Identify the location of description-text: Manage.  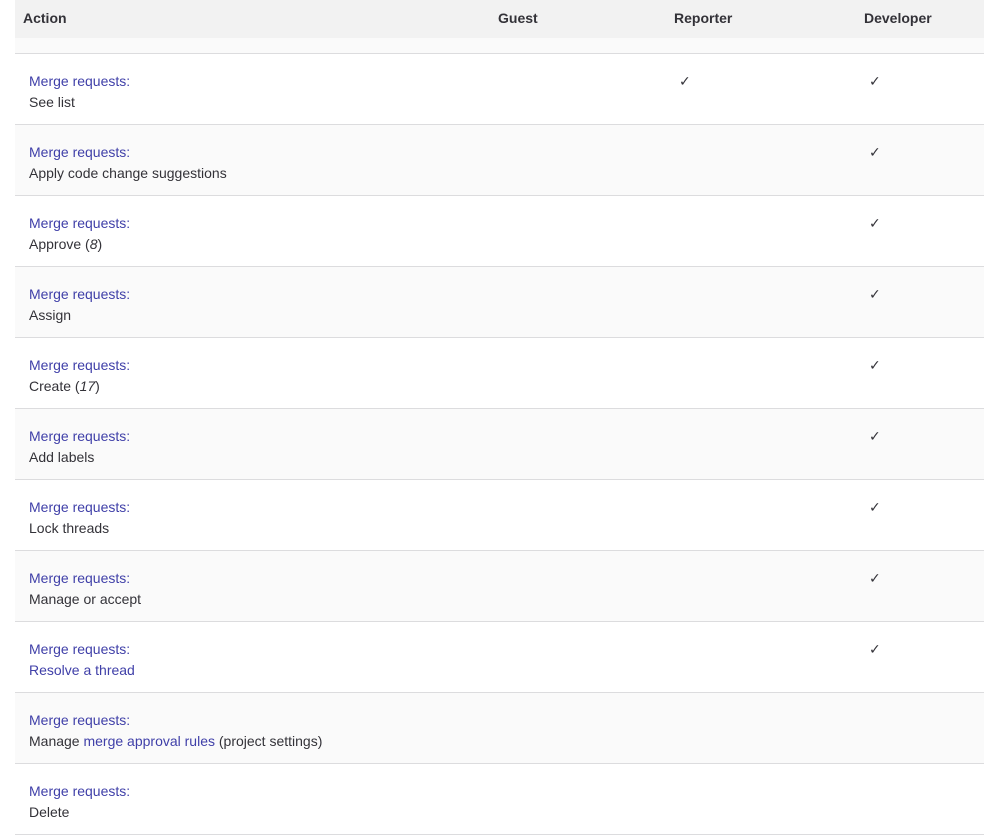
(56, 741).